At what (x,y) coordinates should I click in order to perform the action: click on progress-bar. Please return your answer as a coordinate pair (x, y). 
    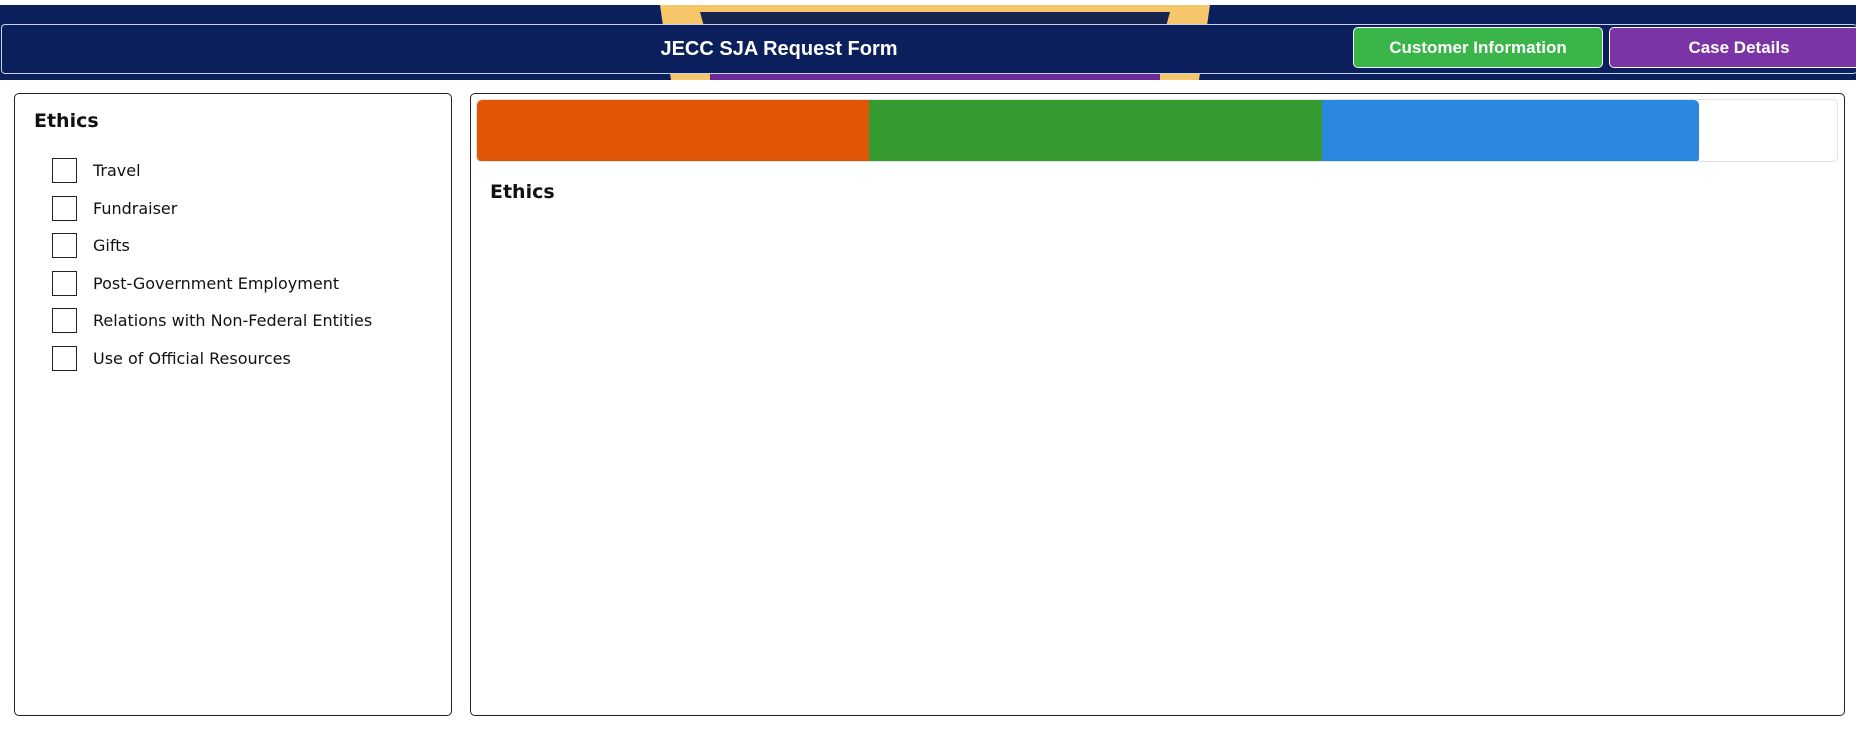
    Looking at the image, I should click on (1157, 130).